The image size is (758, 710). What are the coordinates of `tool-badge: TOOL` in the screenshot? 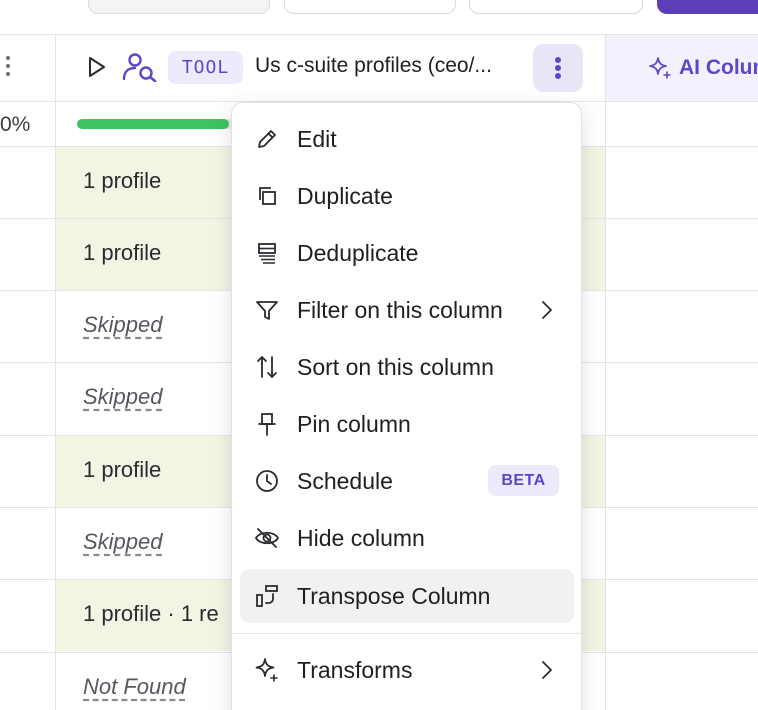 It's located at (205, 67).